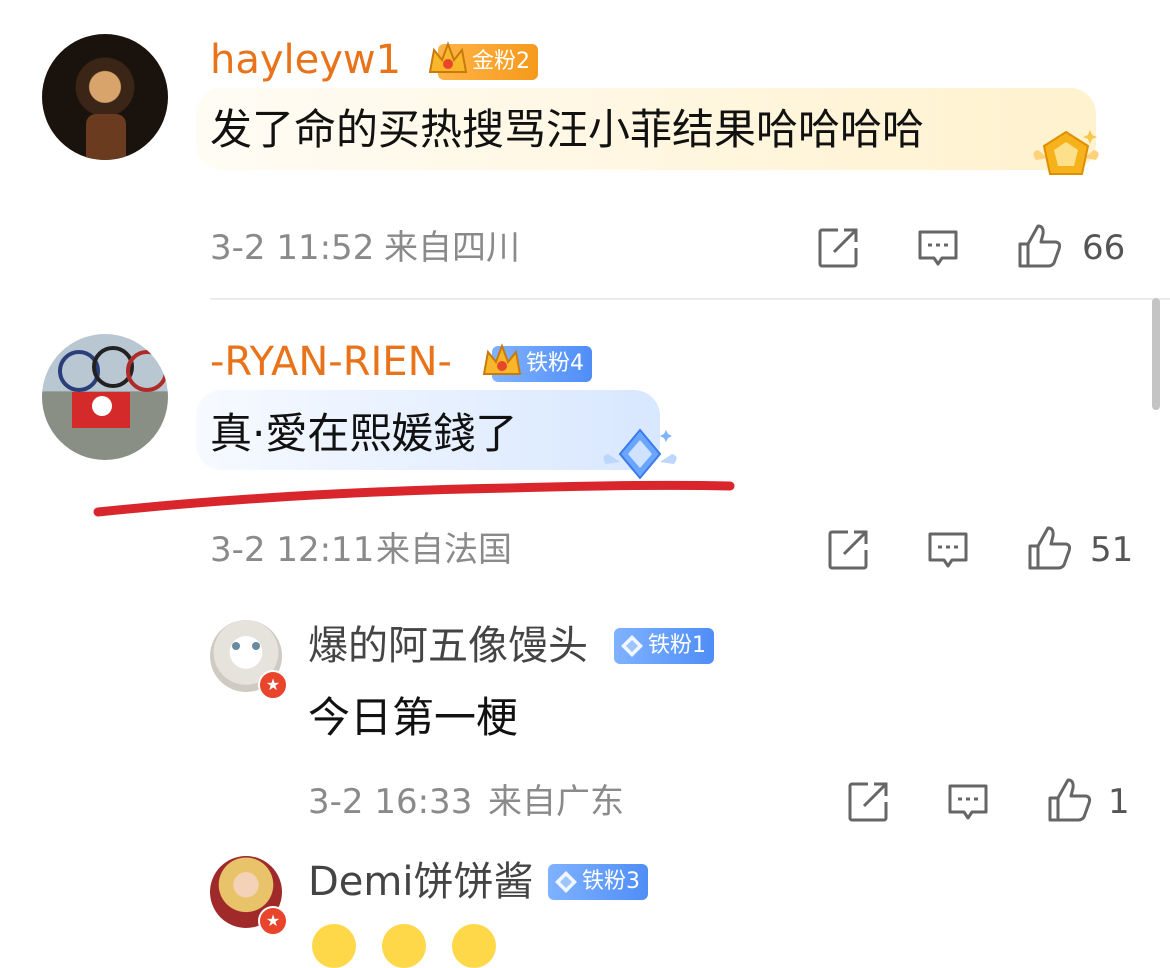 The width and height of the screenshot is (1170, 968). Describe the element at coordinates (690, 299) in the screenshot. I see `divider` at that location.